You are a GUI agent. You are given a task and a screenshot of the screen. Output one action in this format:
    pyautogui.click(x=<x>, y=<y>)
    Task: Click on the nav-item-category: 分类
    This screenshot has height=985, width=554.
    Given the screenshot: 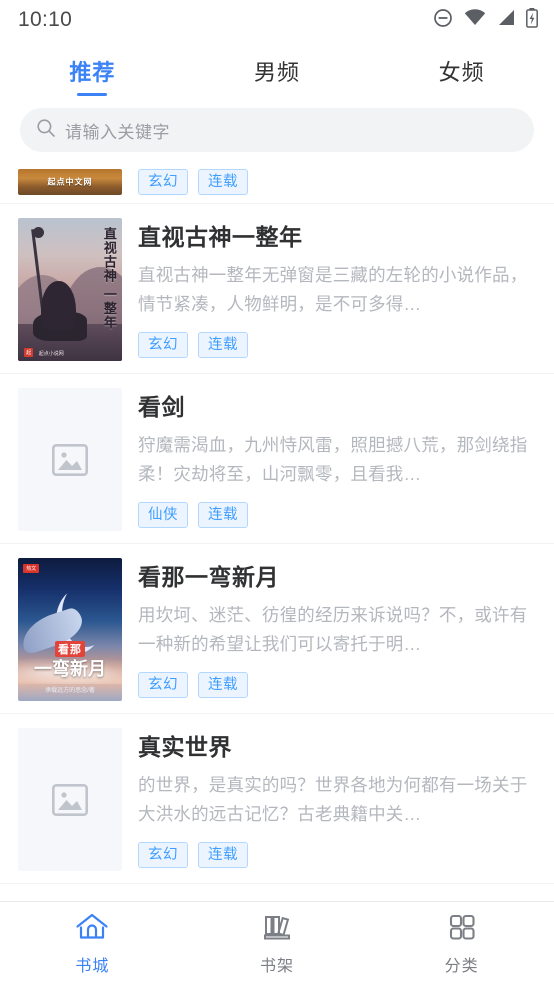 What is the action you would take?
    pyautogui.click(x=461, y=944)
    